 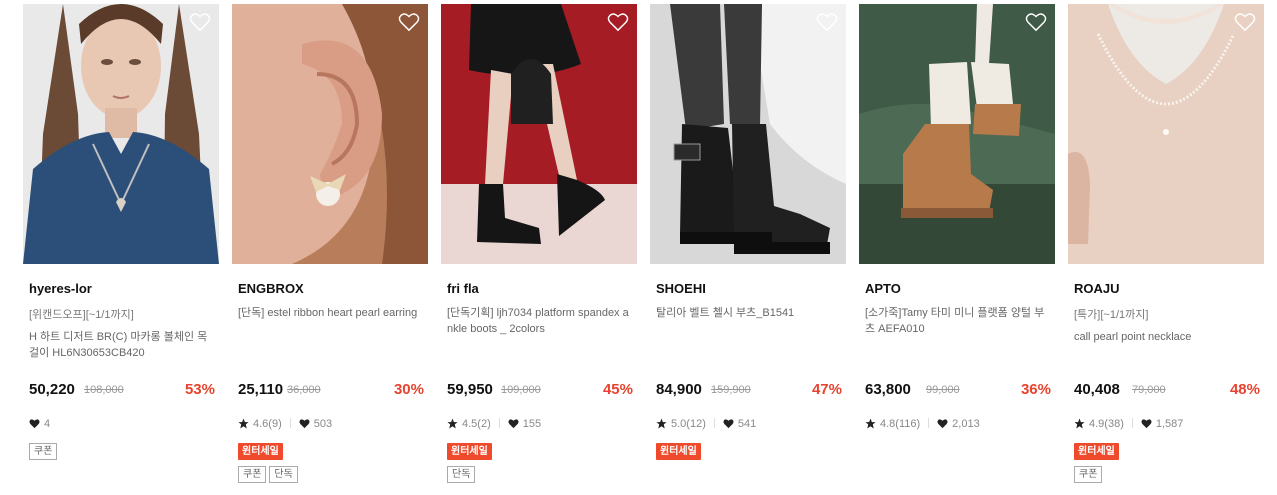 What do you see at coordinates (323, 424) in the screenshot?
I see `like-count: 503` at bounding box center [323, 424].